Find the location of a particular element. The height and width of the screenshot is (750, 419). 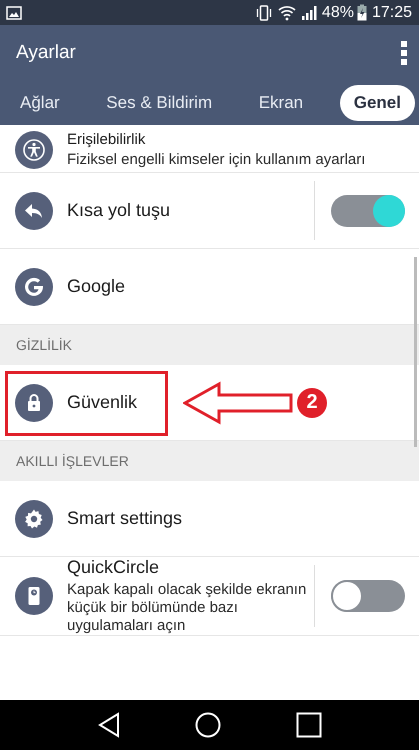

app-title: Ayarlar is located at coordinates (46, 53).